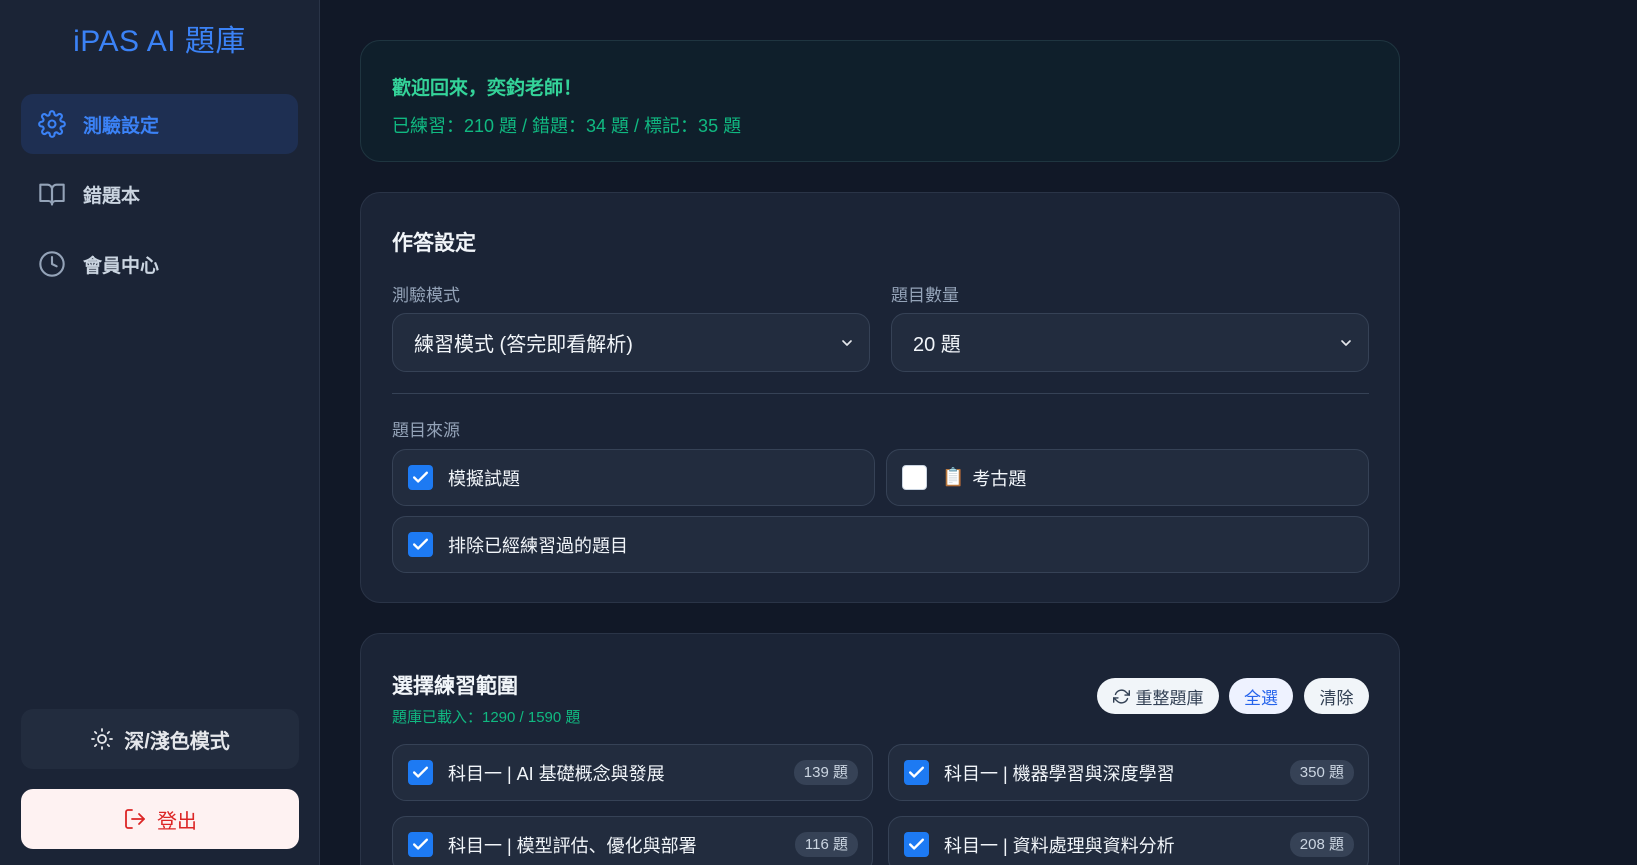 Image resolution: width=1637 pixels, height=865 pixels. I want to click on sidebar-item-wrong-book: 錯題本, so click(159, 194).